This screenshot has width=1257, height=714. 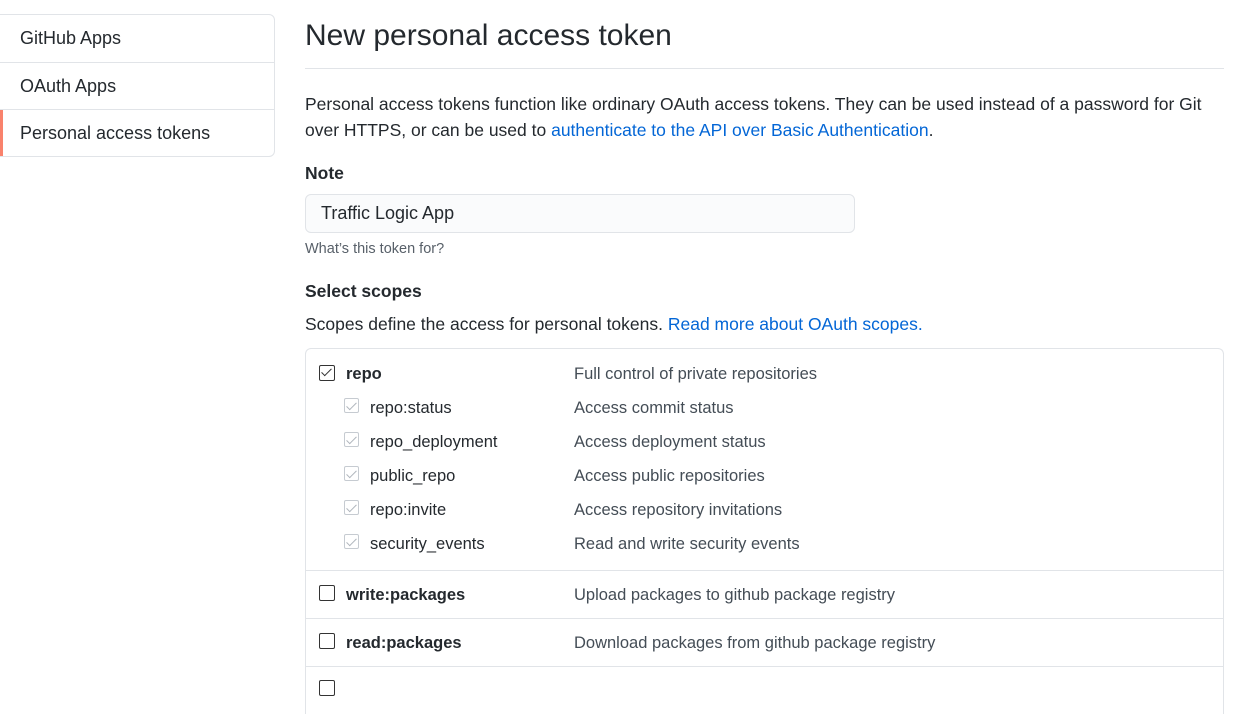 I want to click on scope-checkbox-repo, so click(x=327, y=373).